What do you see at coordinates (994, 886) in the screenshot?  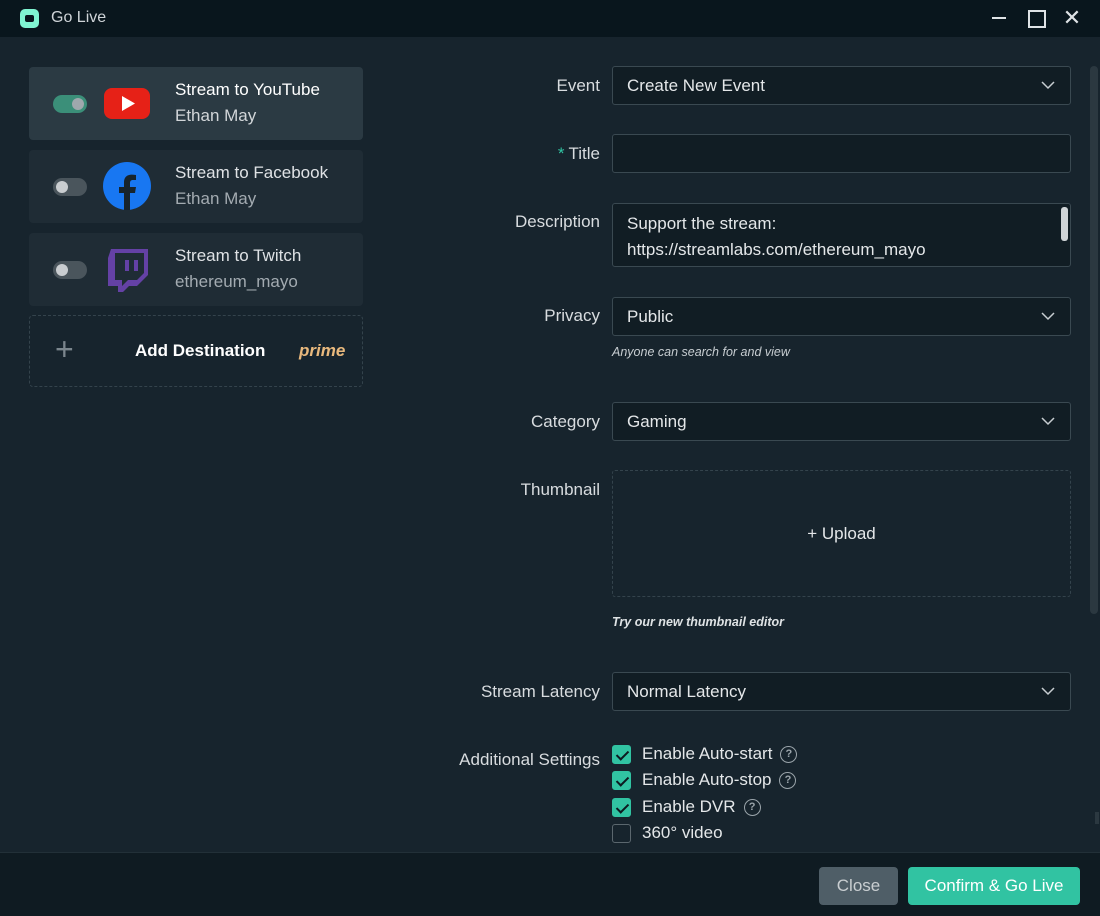 I see `confirm-go-live-button: Confirm & Go Live` at bounding box center [994, 886].